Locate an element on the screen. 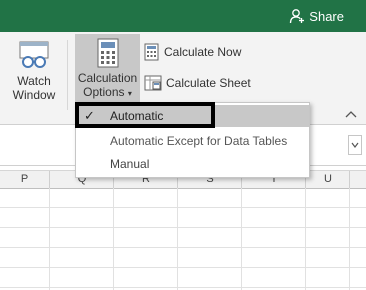  column-header: P is located at coordinates (24, 179).